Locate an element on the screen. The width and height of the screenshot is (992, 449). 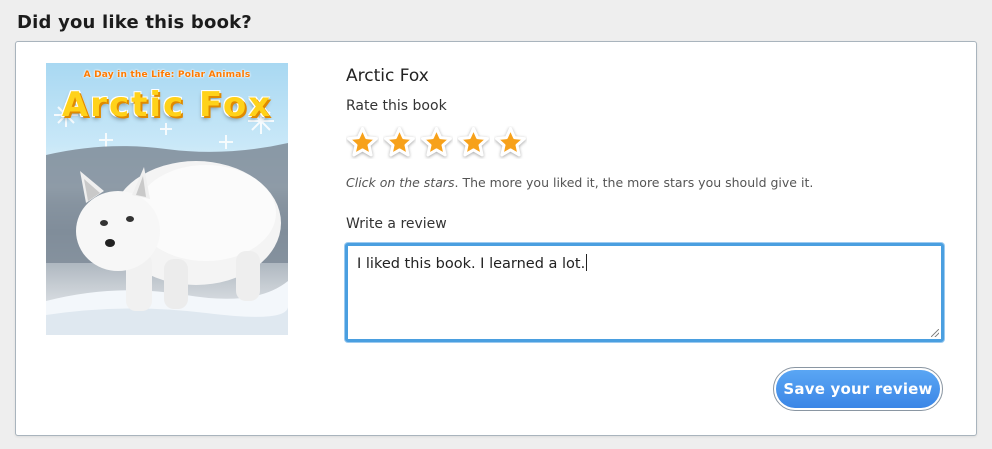
star-rating is located at coordinates (436, 143).